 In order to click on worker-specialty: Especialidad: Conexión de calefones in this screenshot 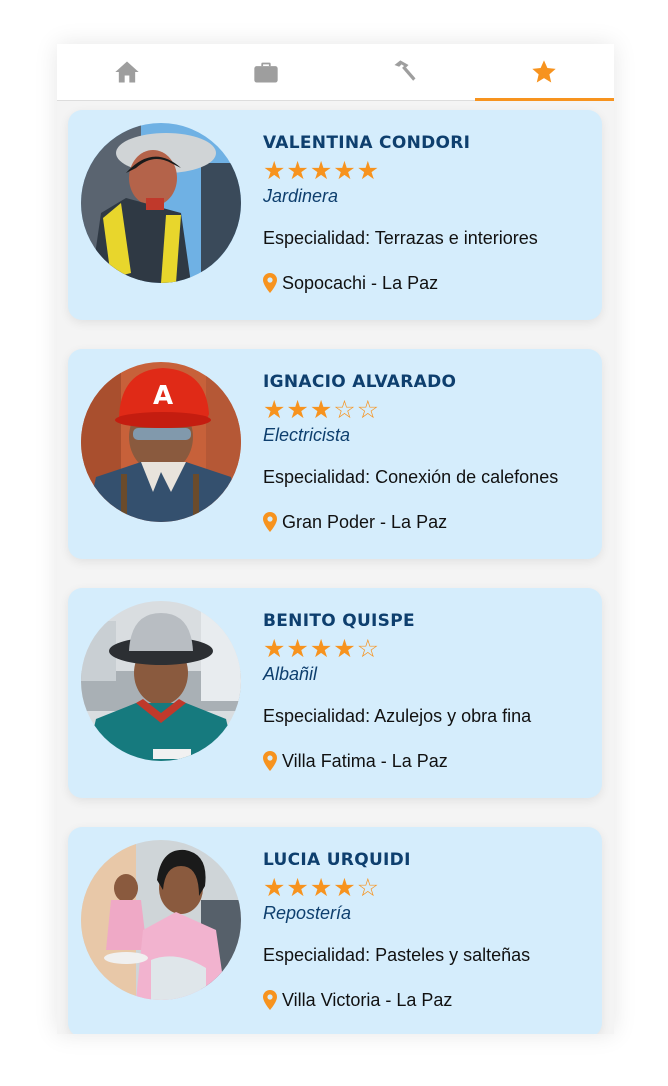, I will do `click(411, 477)`.